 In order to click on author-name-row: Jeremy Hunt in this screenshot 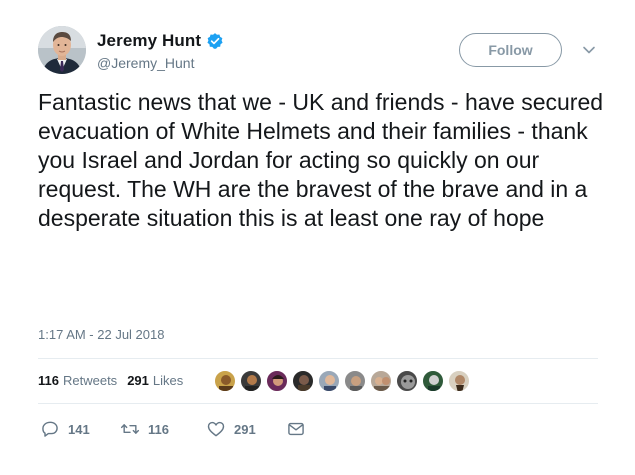, I will do `click(160, 41)`.